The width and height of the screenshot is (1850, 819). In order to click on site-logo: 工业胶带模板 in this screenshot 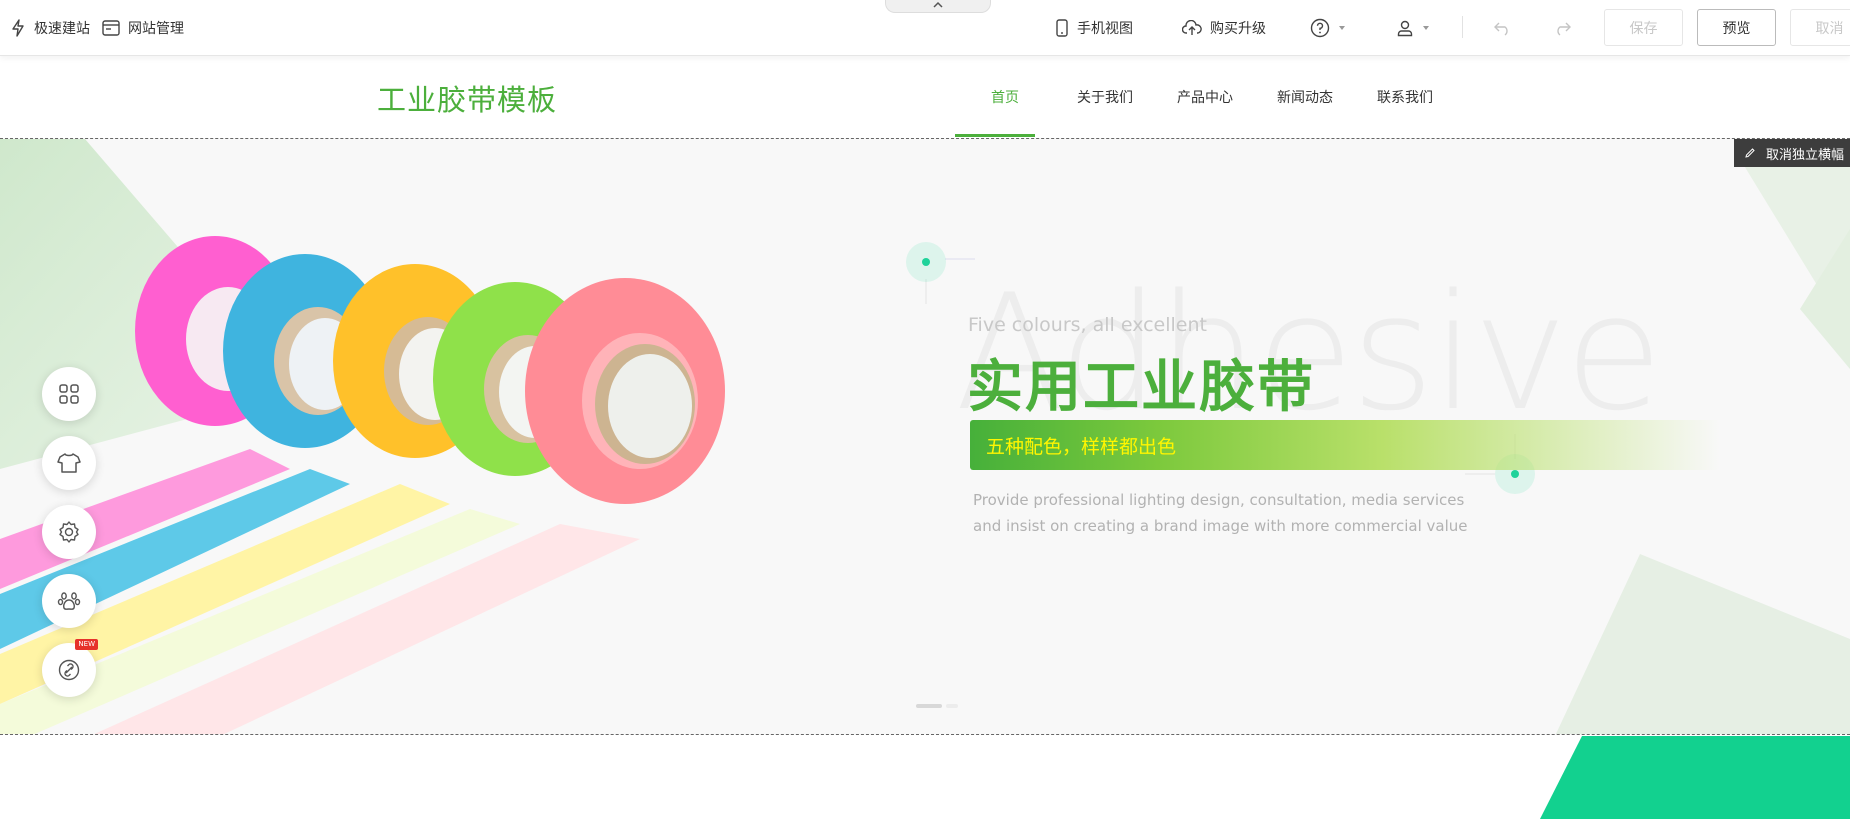, I will do `click(467, 98)`.